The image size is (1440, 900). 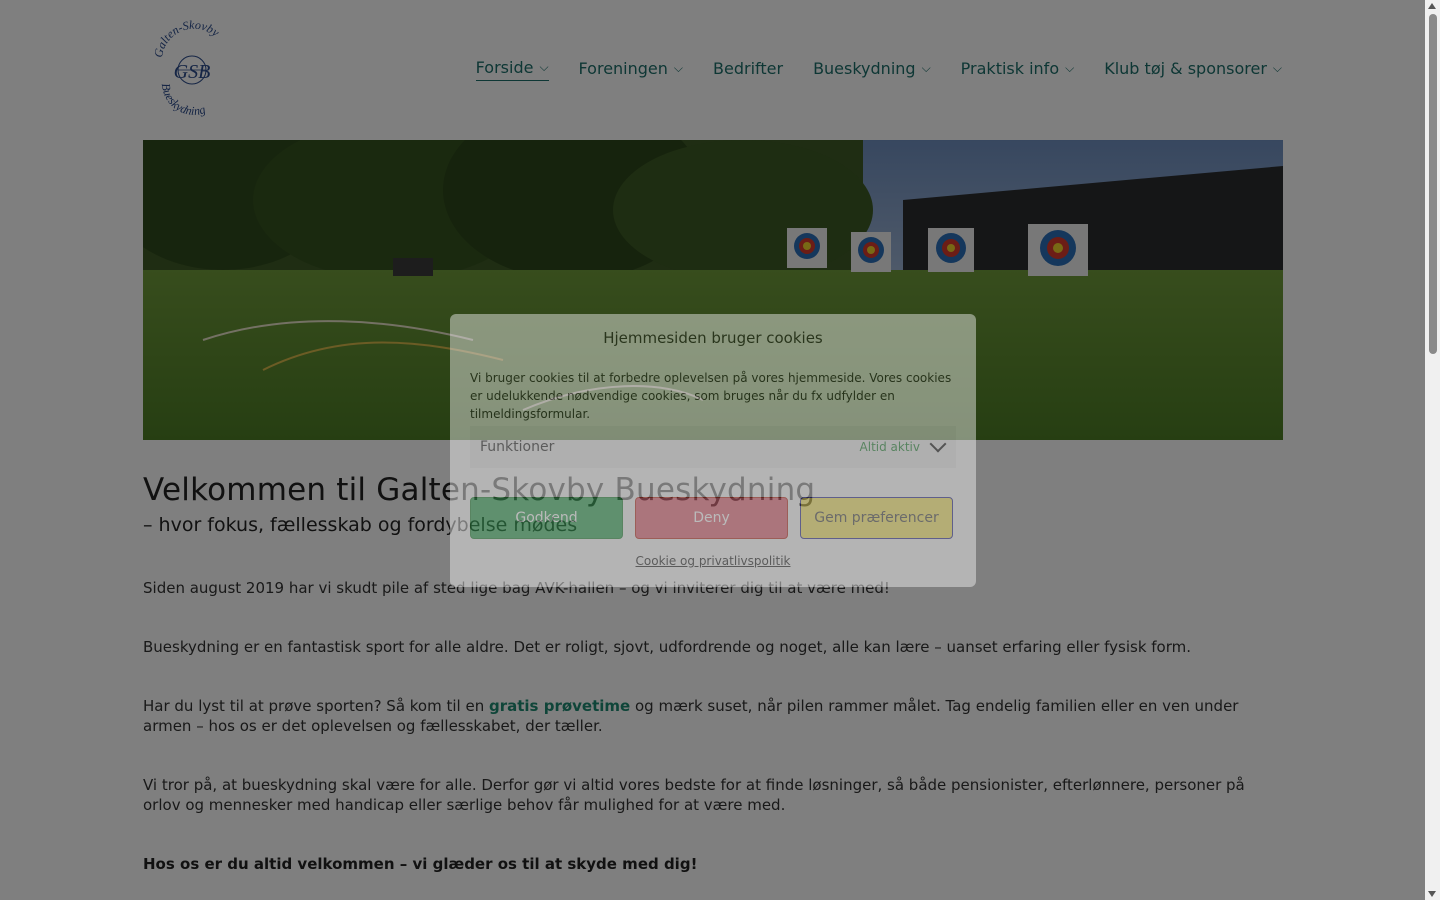 I want to click on page-scrollbar, so click(x=1432, y=450).